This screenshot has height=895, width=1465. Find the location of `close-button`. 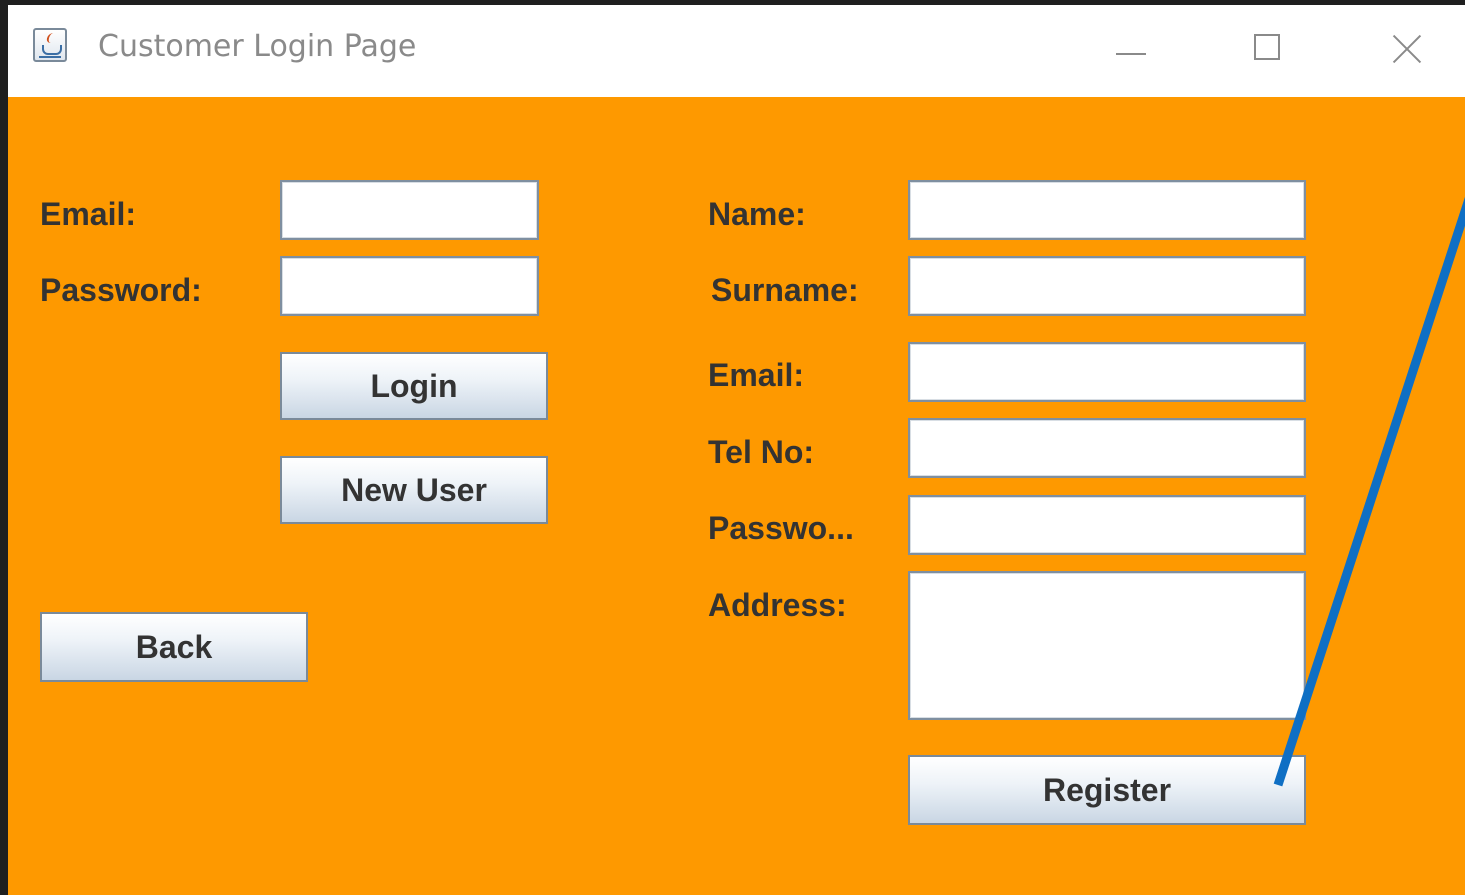

close-button is located at coordinates (1408, 50).